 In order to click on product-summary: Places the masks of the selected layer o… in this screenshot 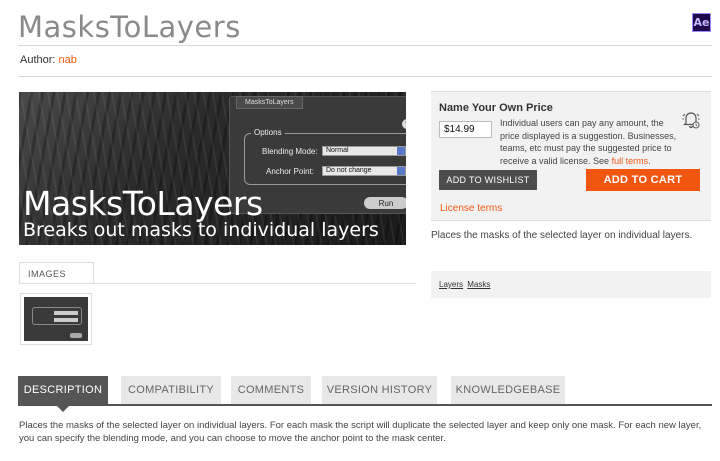, I will do `click(562, 235)`.